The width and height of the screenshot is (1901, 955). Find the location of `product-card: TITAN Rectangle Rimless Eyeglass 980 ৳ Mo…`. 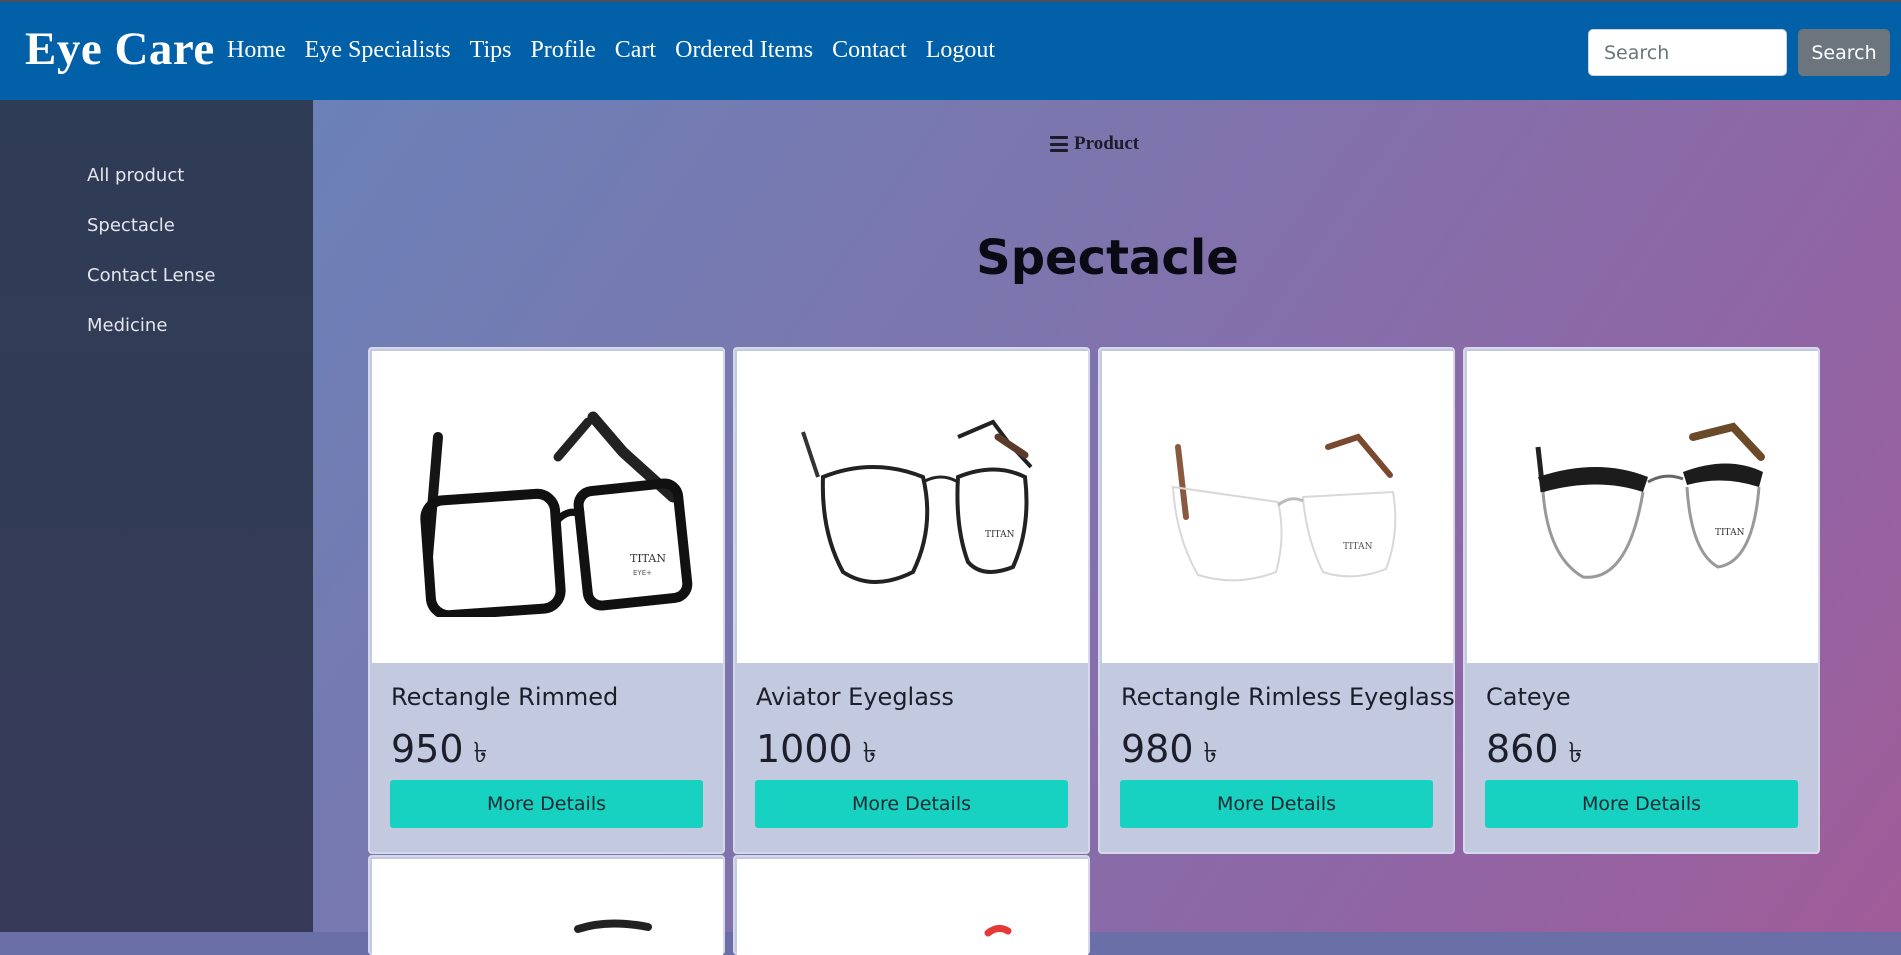

product-card: TITAN Rectangle Rimless Eyeglass 980 ৳ Mo… is located at coordinates (1276, 600).